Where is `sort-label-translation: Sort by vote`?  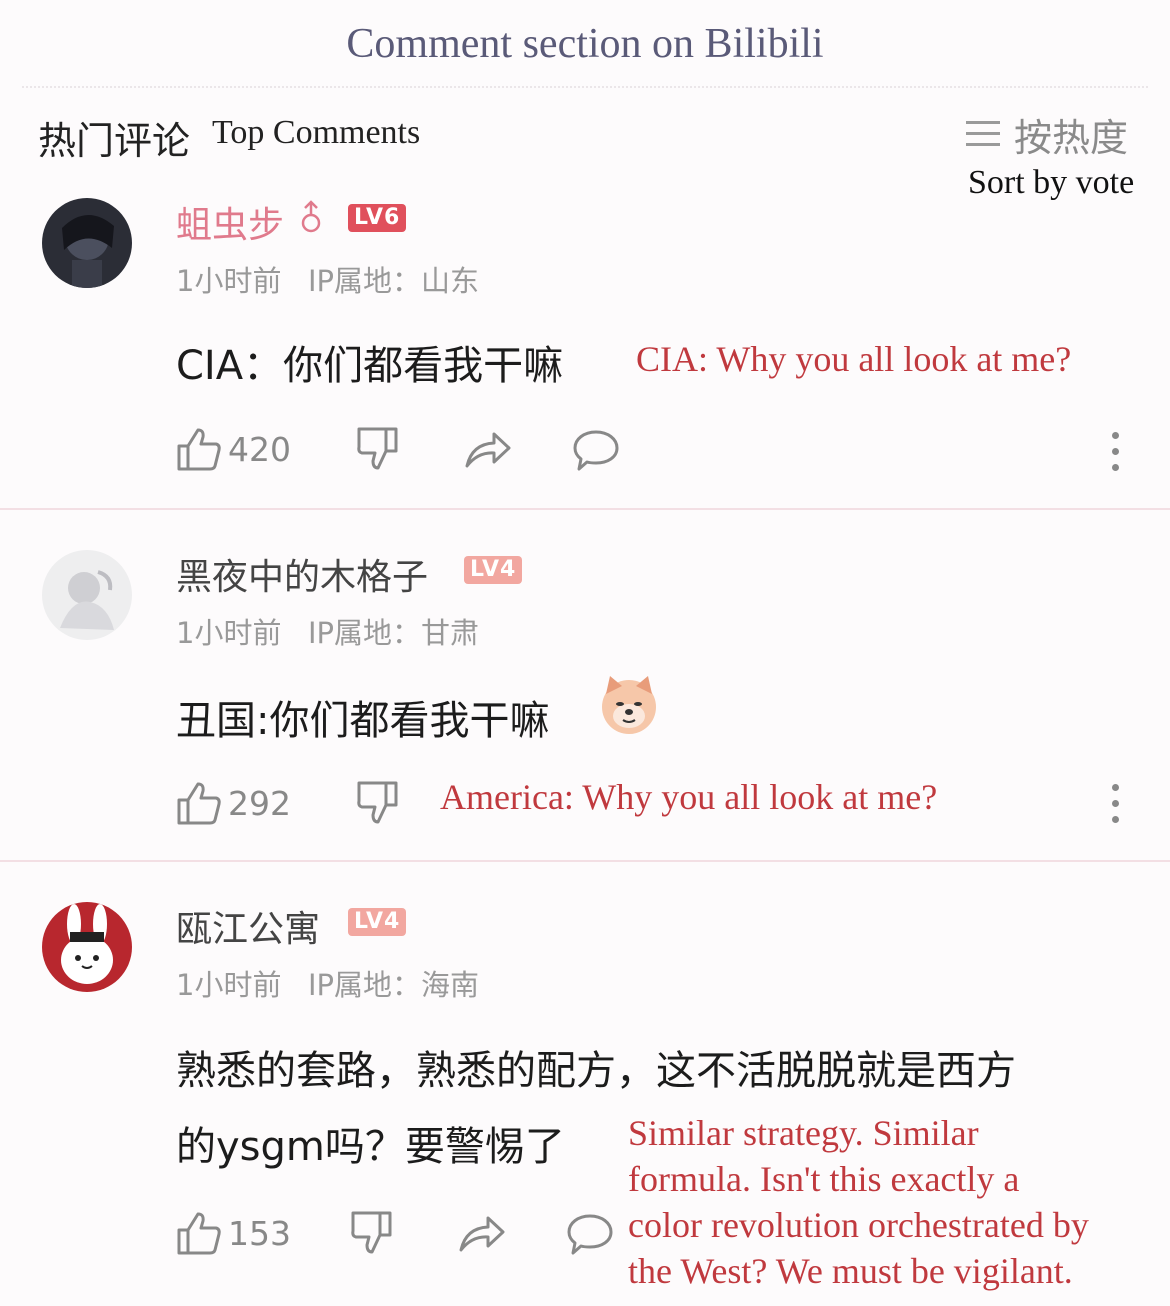 sort-label-translation: Sort by vote is located at coordinates (1051, 182).